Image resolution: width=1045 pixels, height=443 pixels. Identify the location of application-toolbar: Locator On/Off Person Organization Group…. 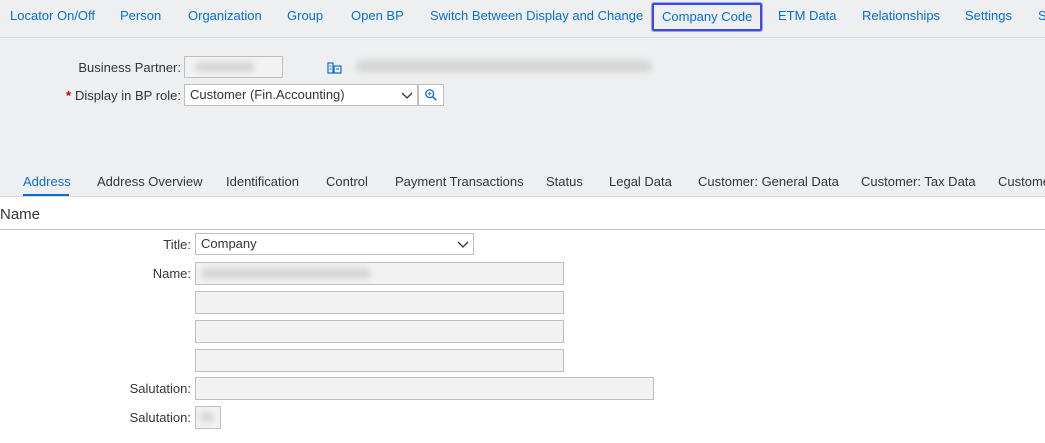
(522, 19).